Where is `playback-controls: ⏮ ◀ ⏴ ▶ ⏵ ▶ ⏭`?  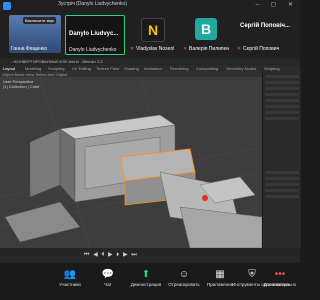 playback-controls: ⏮ ◀ ⏴ ▶ ⏵ ▶ ⏭ is located at coordinates (111, 255).